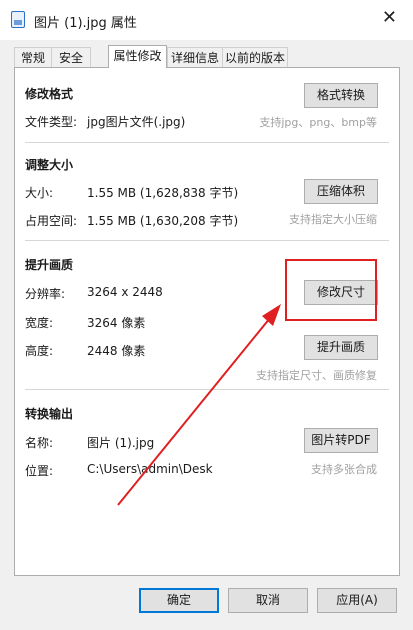  Describe the element at coordinates (49, 165) in the screenshot. I see `section-title-size: 调整大小` at that location.